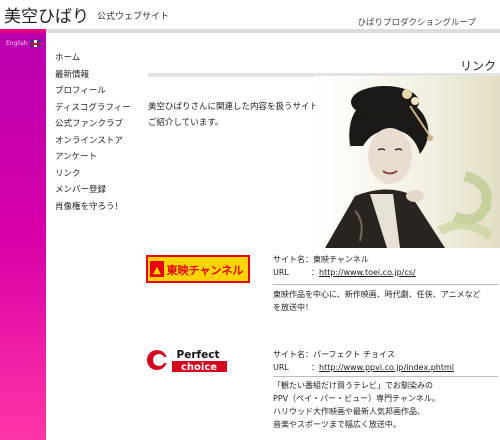 The image size is (500, 440). What do you see at coordinates (341, 259) in the screenshot?
I see `site-name-value: 東映チャンネル` at bounding box center [341, 259].